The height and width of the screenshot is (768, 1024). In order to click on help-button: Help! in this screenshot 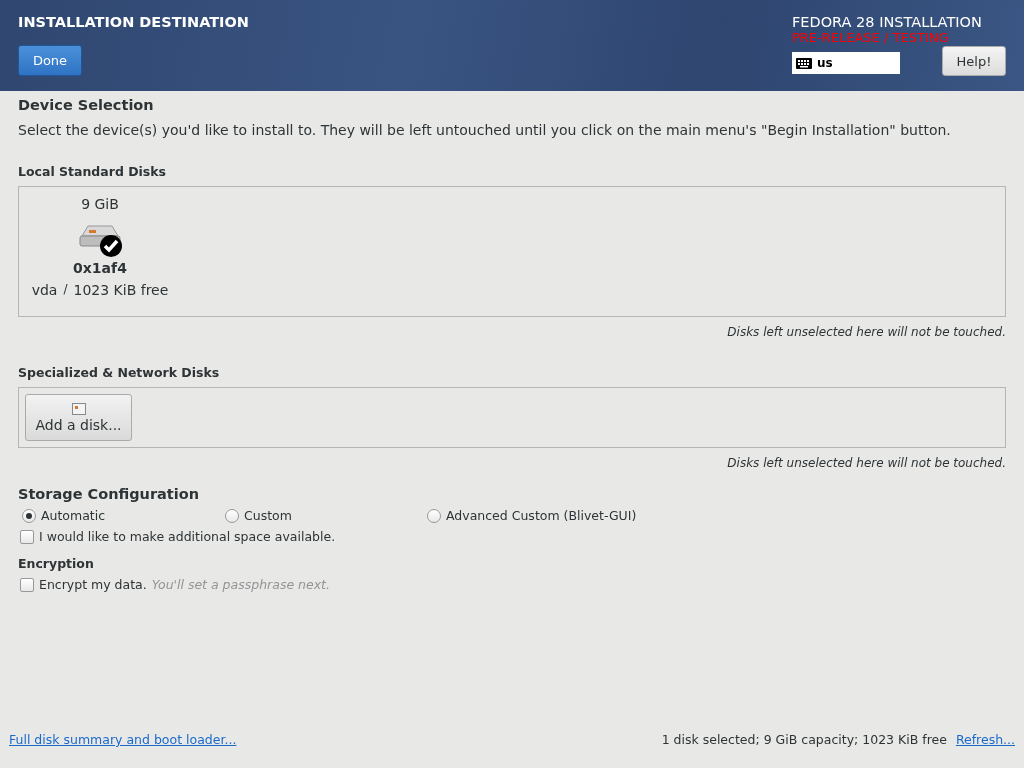, I will do `click(974, 61)`.